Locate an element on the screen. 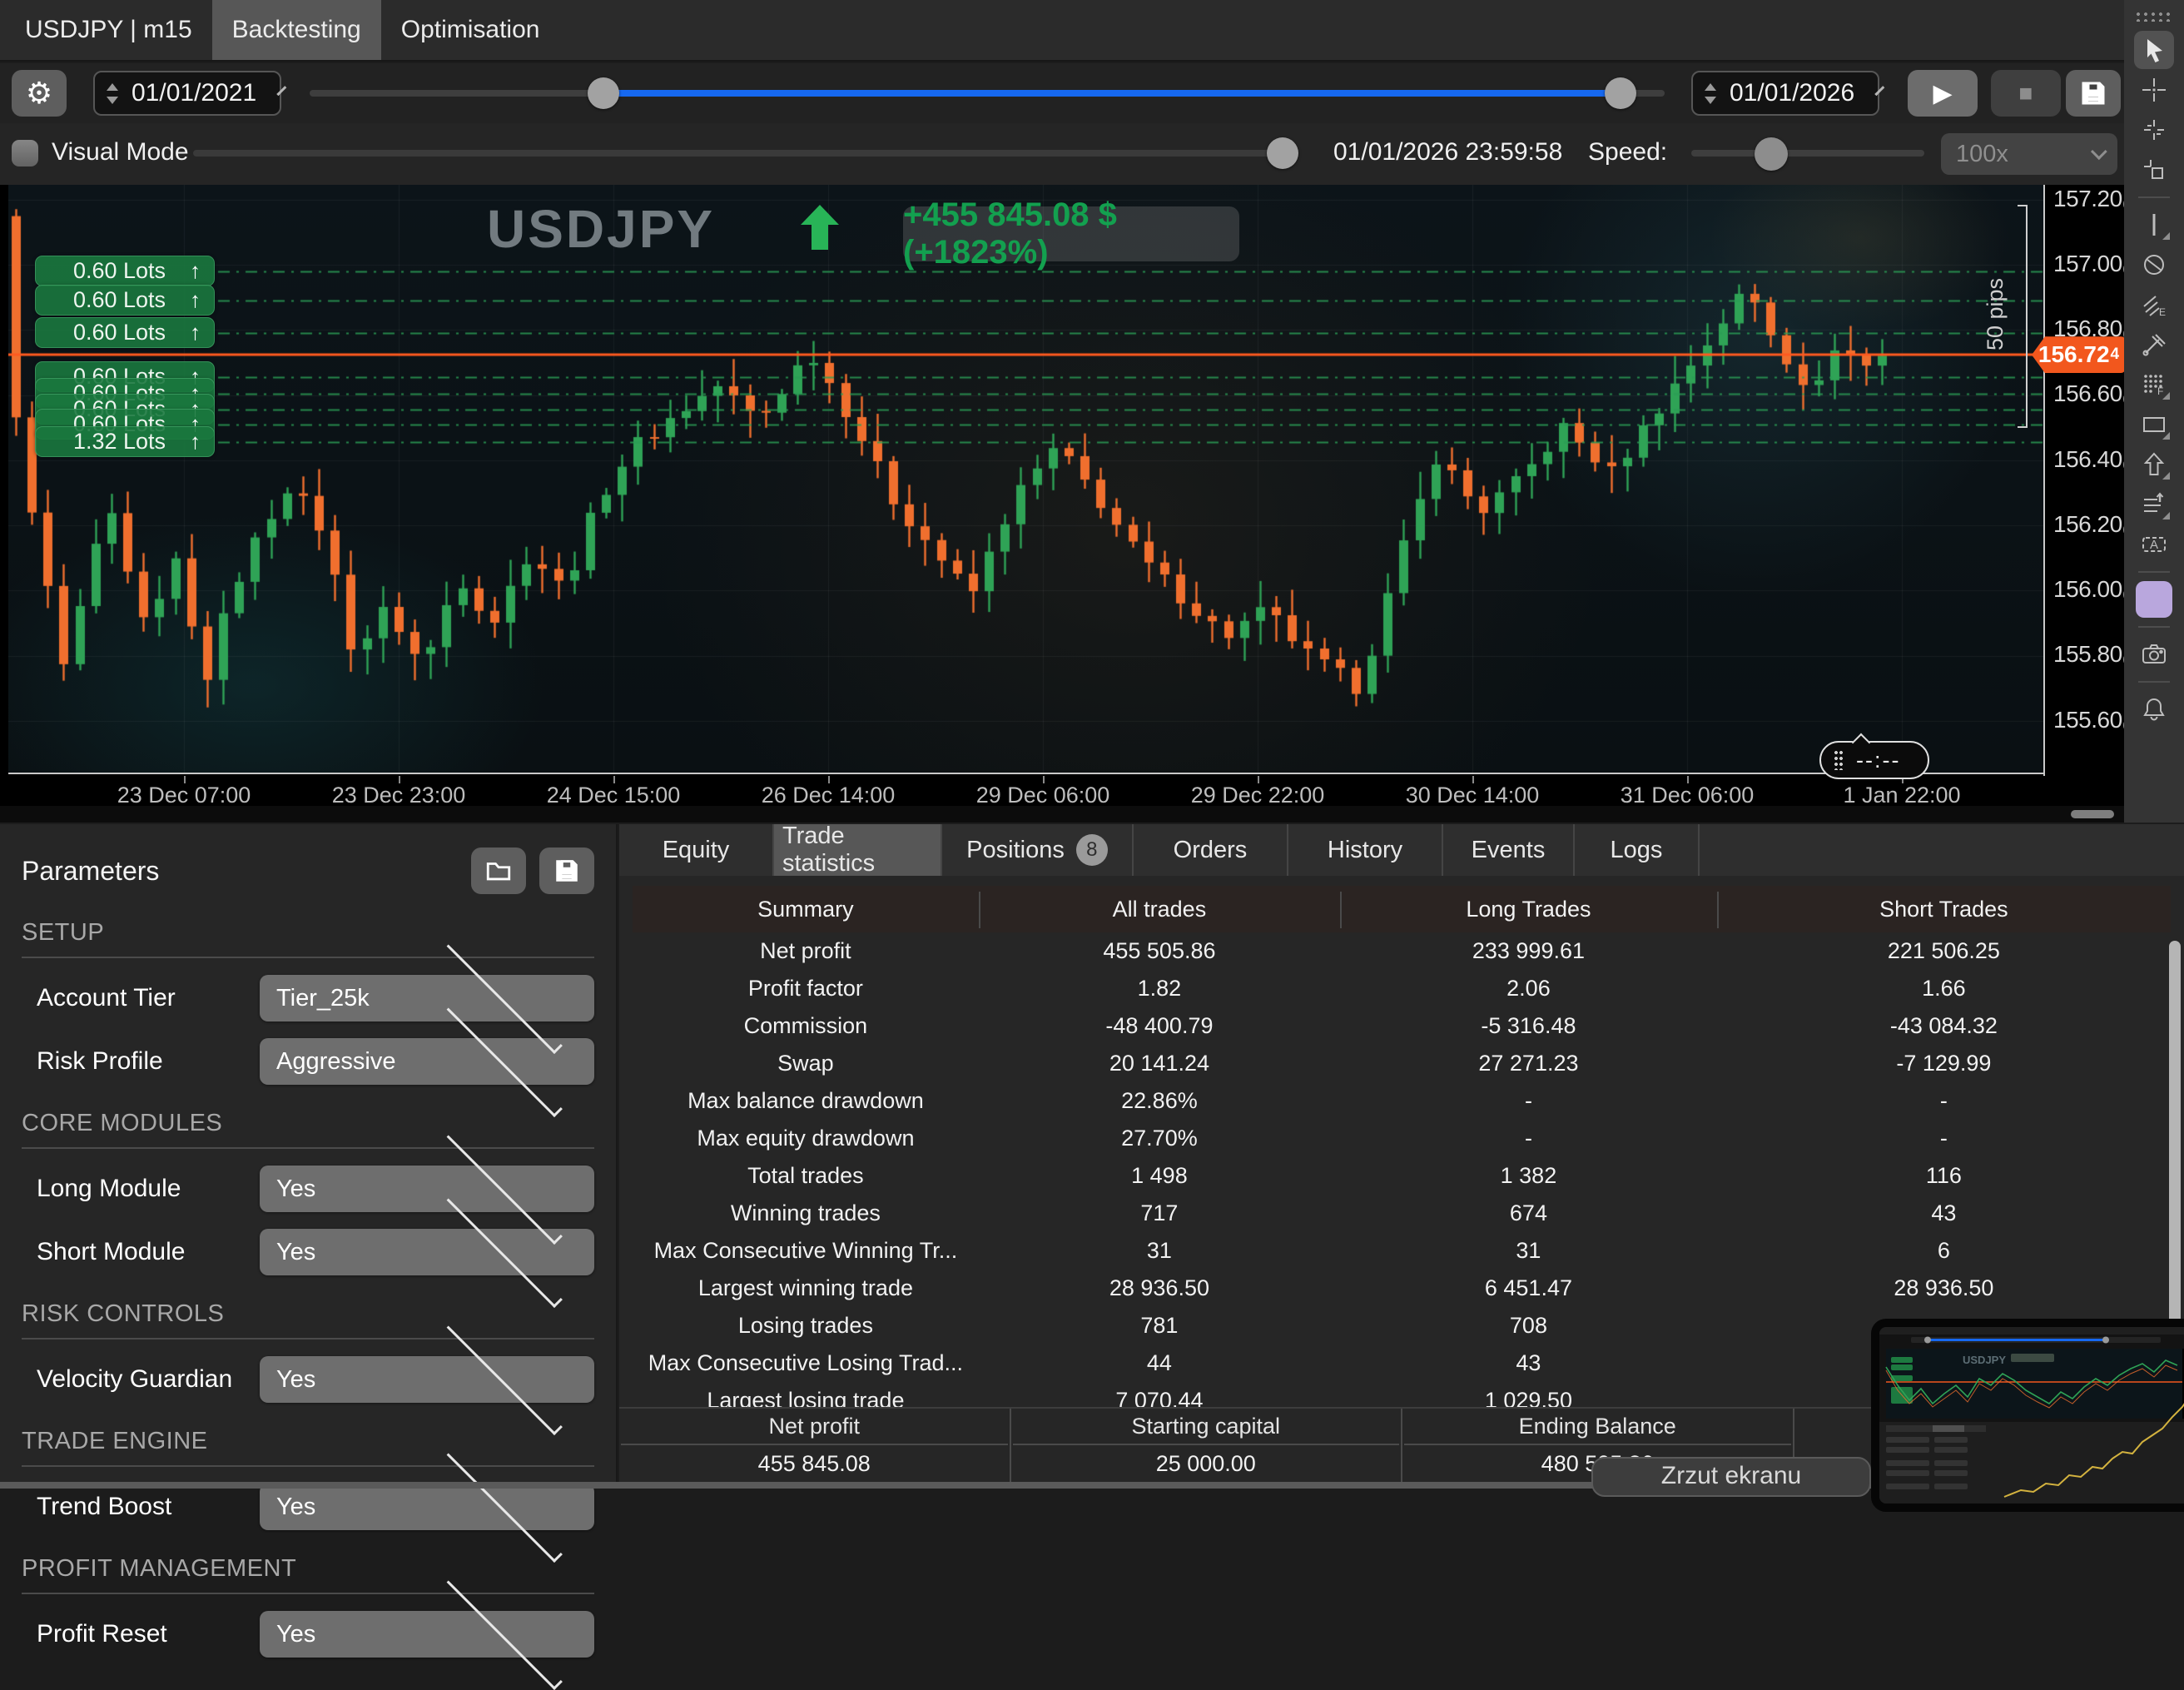 The image size is (2184, 1690). parameter-label: Risk Profile is located at coordinates (148, 1061).